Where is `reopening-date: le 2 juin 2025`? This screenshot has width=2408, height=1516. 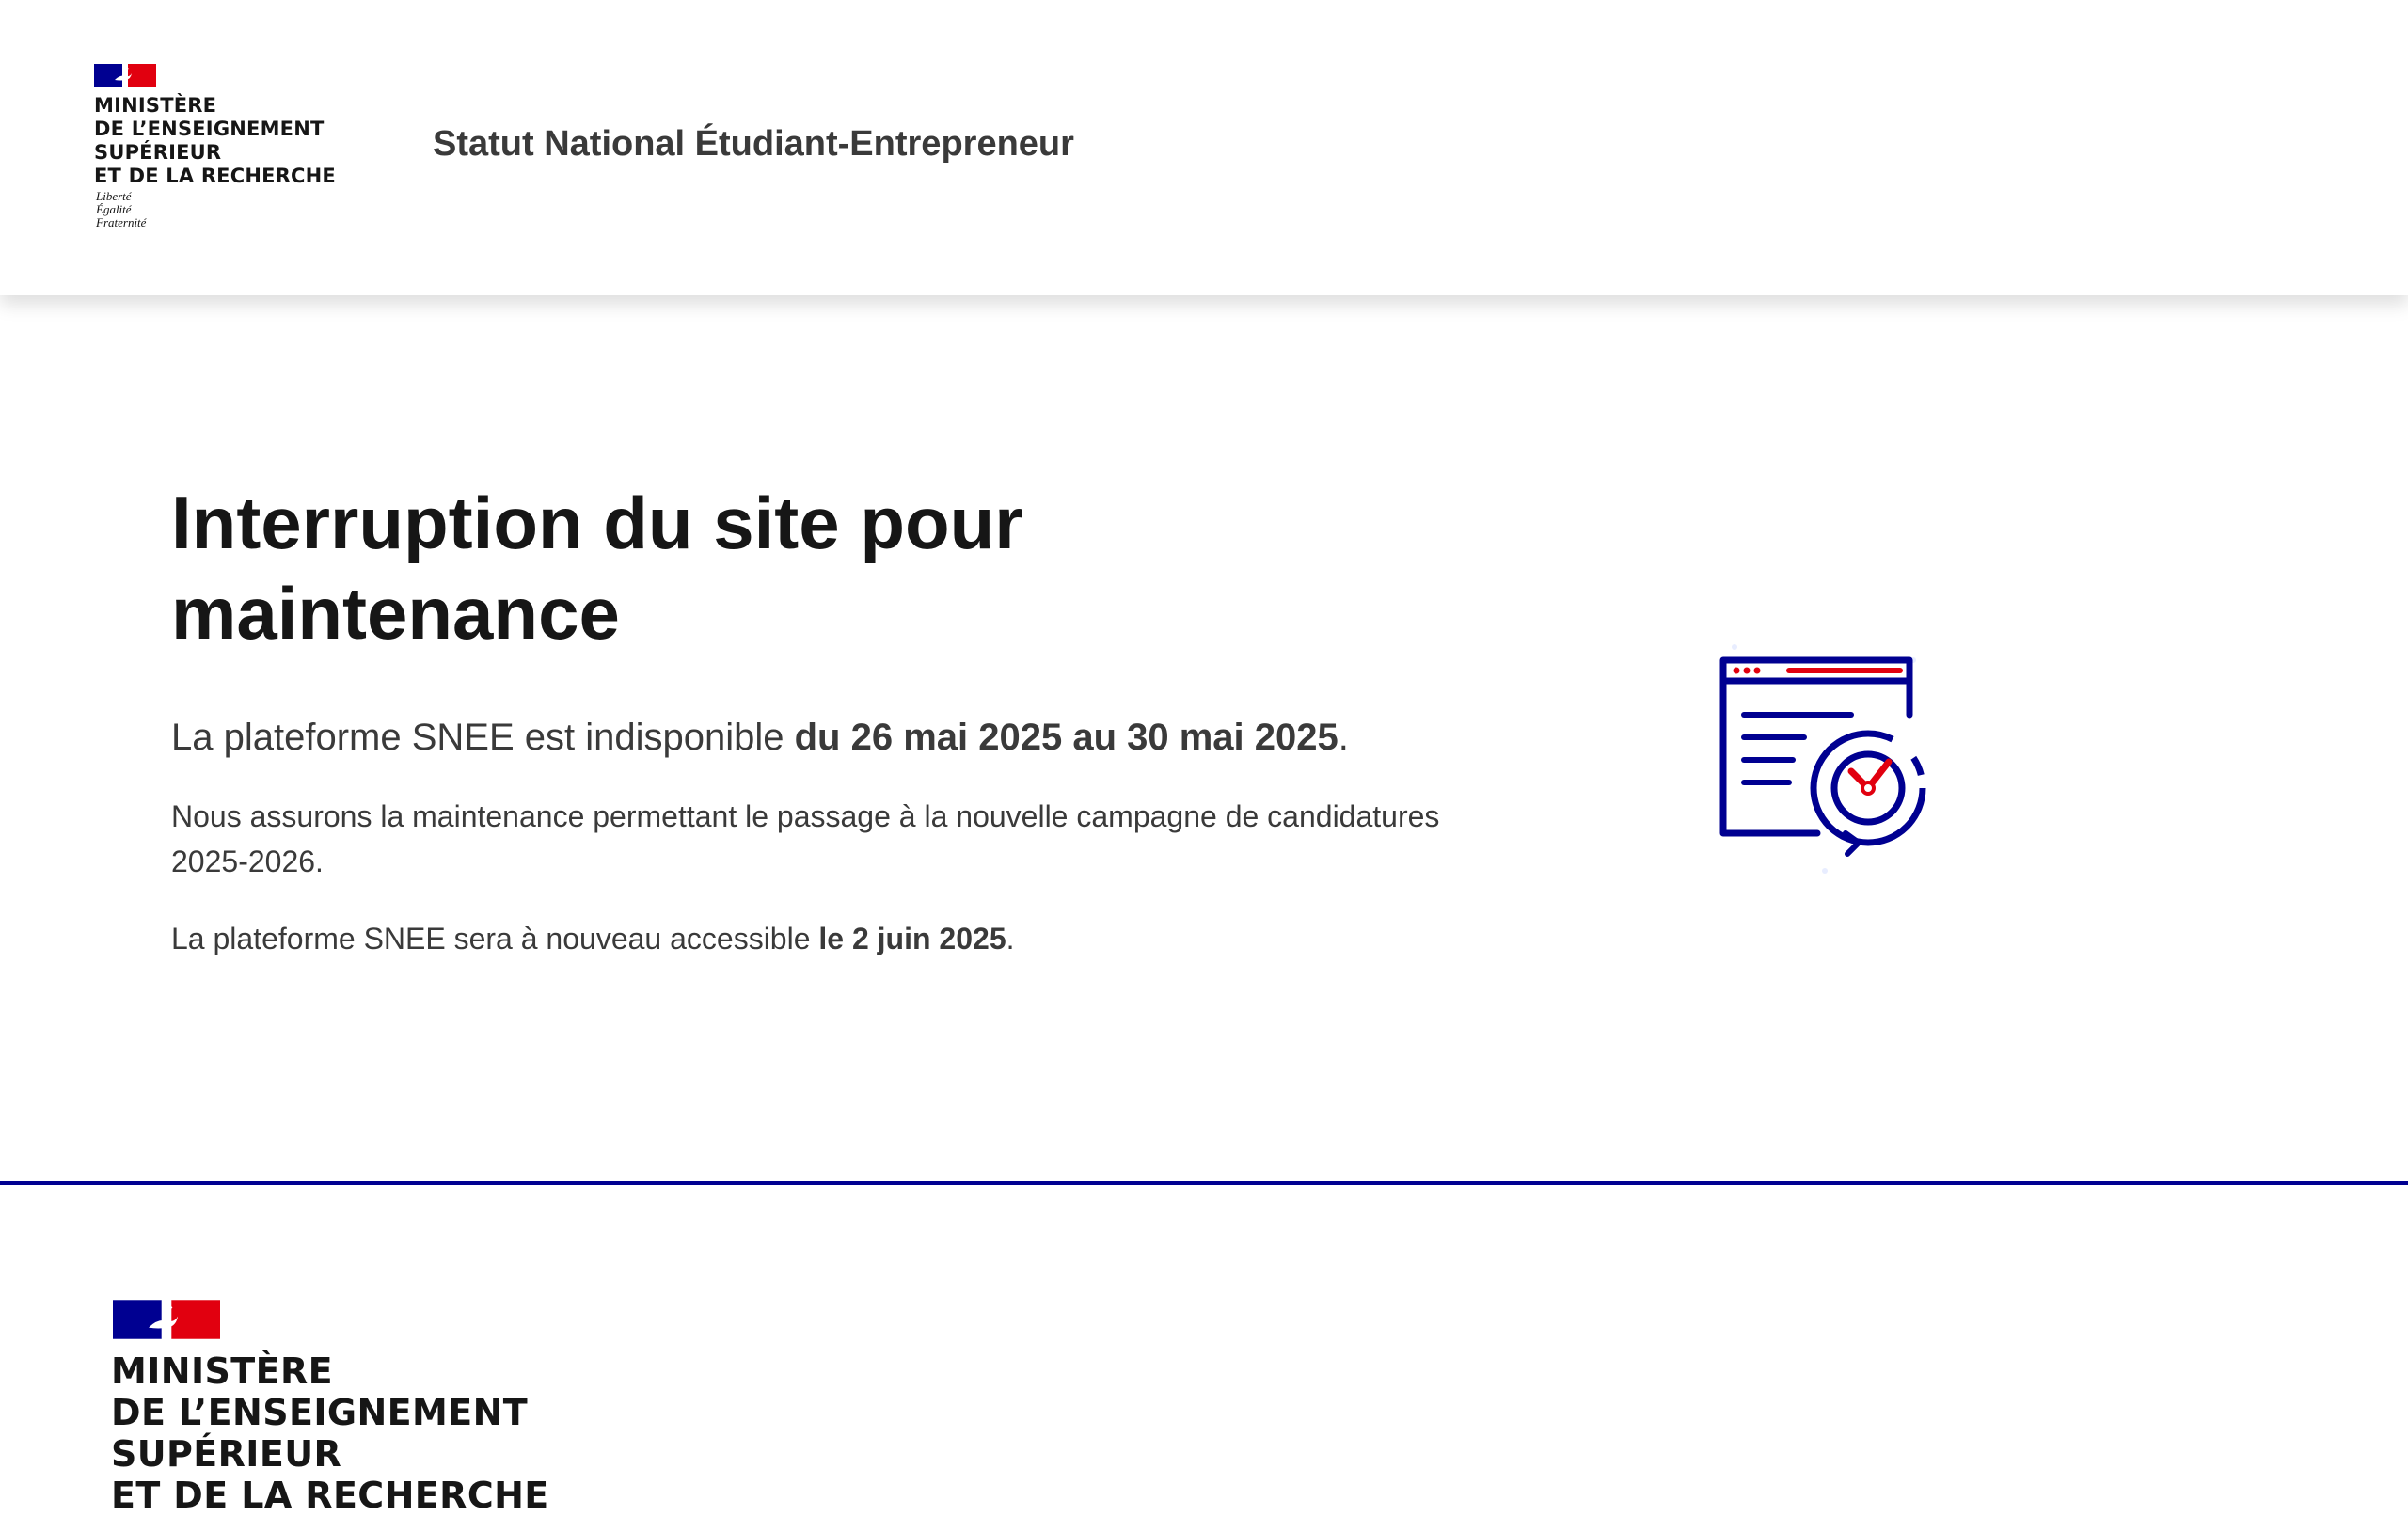
reopening-date: le 2 juin 2025 is located at coordinates (912, 938).